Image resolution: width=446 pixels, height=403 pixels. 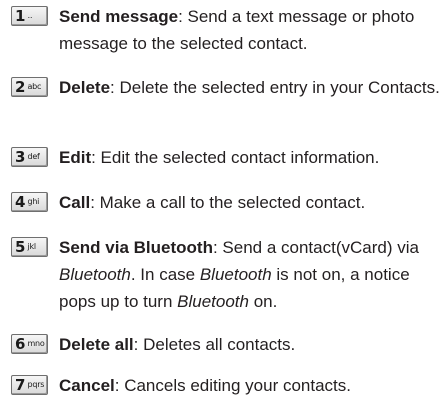 I want to click on key-number: 4, so click(x=20, y=201).